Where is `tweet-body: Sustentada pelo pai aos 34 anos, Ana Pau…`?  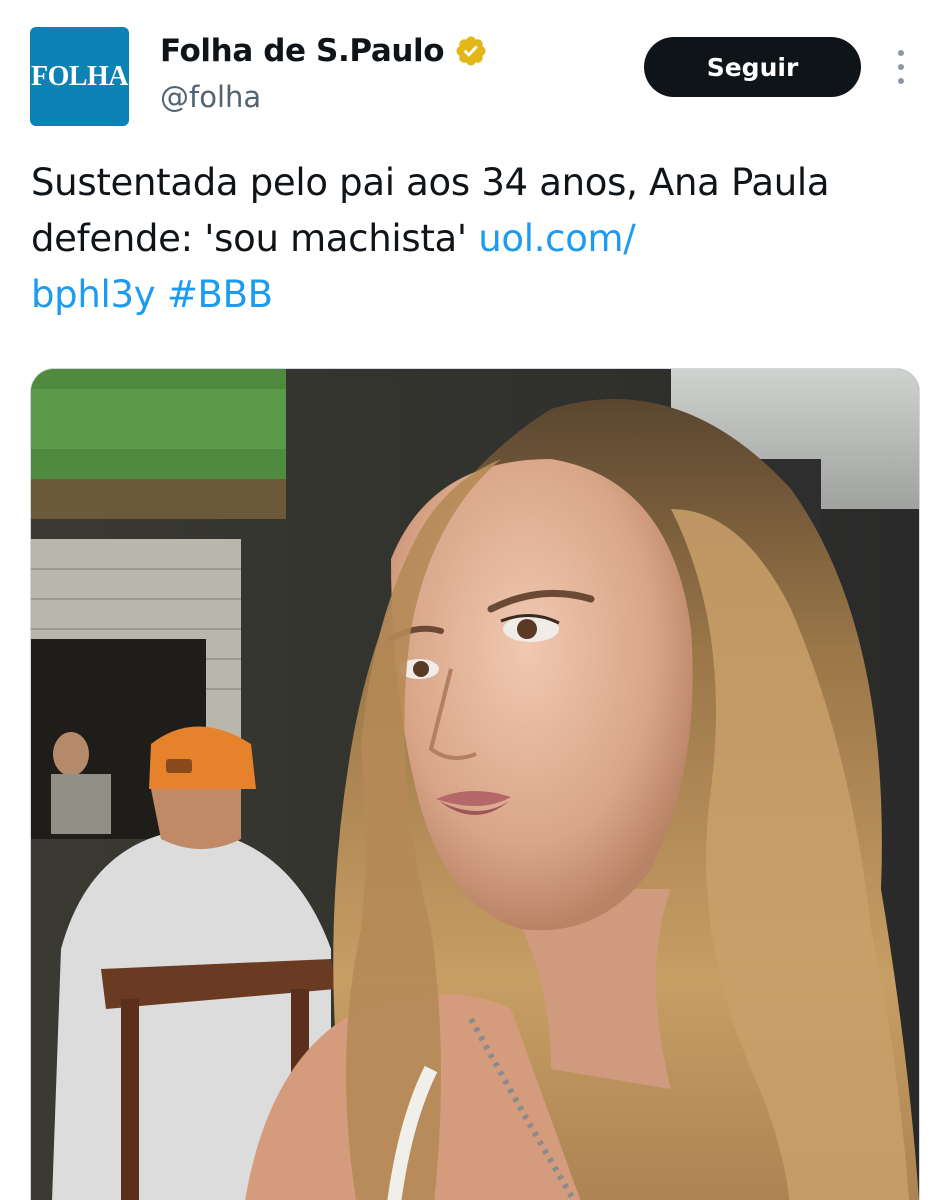 tweet-body: Sustentada pelo pai aos 34 anos, Ana Pau… is located at coordinates (430, 210).